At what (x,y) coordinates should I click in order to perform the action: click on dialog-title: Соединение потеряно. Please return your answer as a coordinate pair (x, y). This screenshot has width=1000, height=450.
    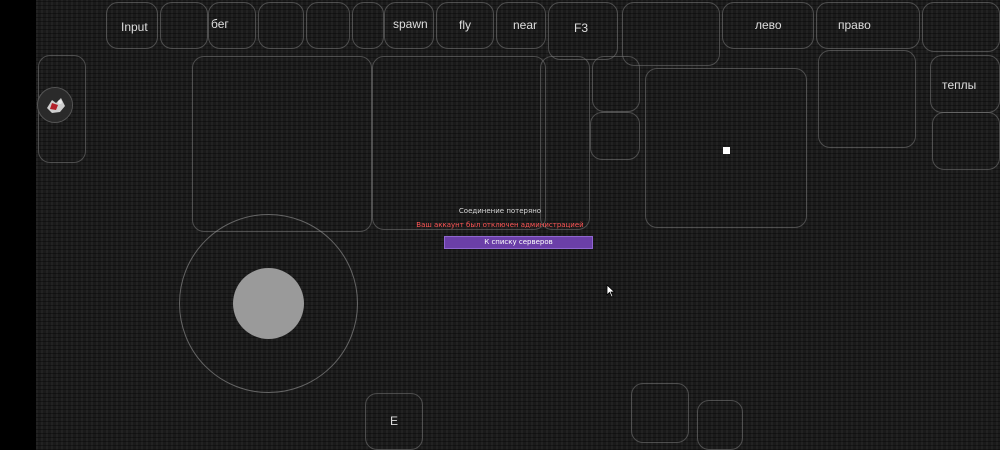
    Looking at the image, I should click on (500, 211).